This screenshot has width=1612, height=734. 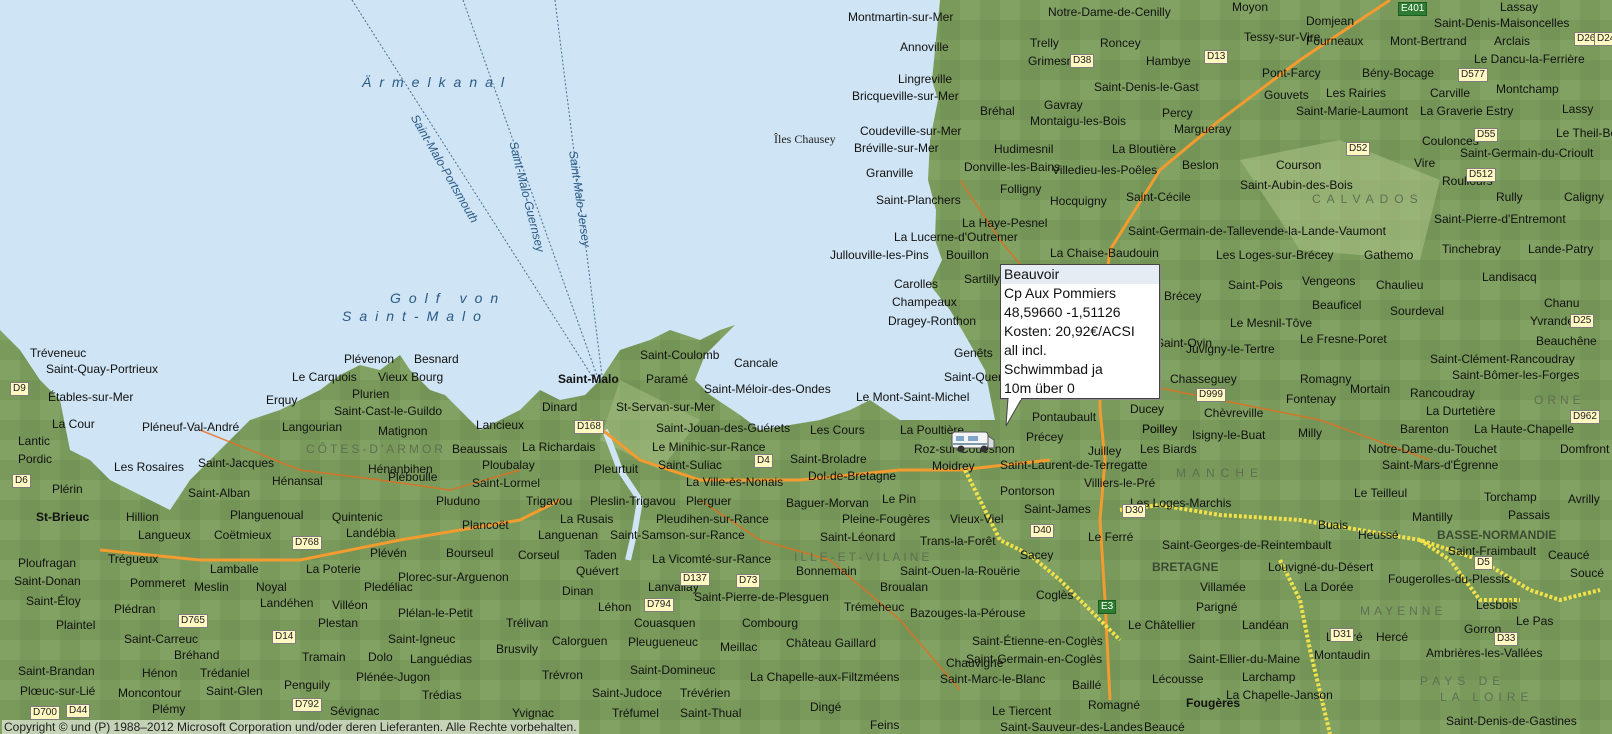 What do you see at coordinates (380, 657) in the screenshot?
I see `place-label: Dolo` at bounding box center [380, 657].